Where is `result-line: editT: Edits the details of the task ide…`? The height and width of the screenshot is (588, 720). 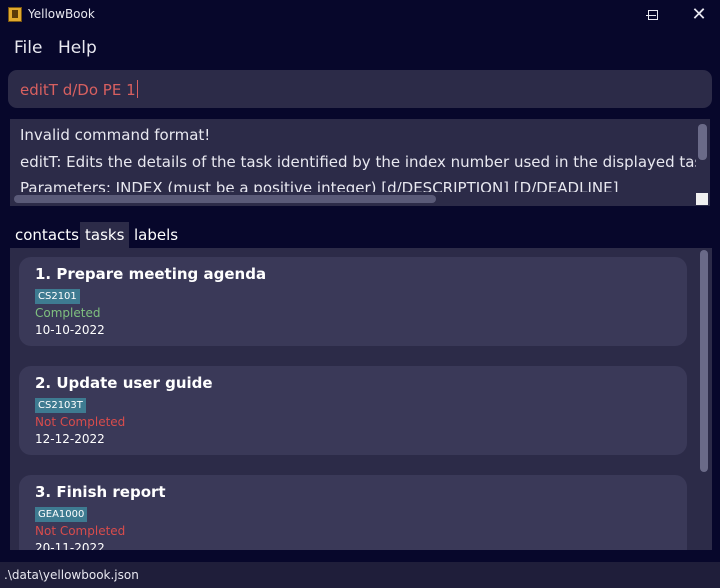 result-line: editT: Edits the details of the task ide… is located at coordinates (365, 162).